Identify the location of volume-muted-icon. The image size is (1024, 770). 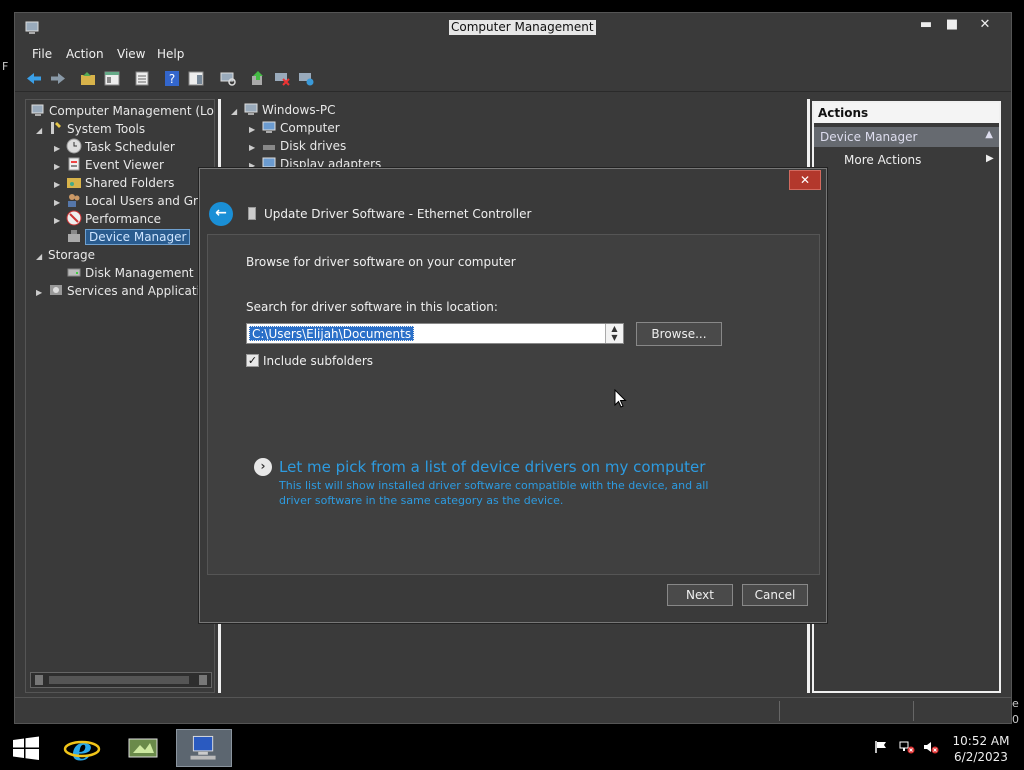
(931, 748).